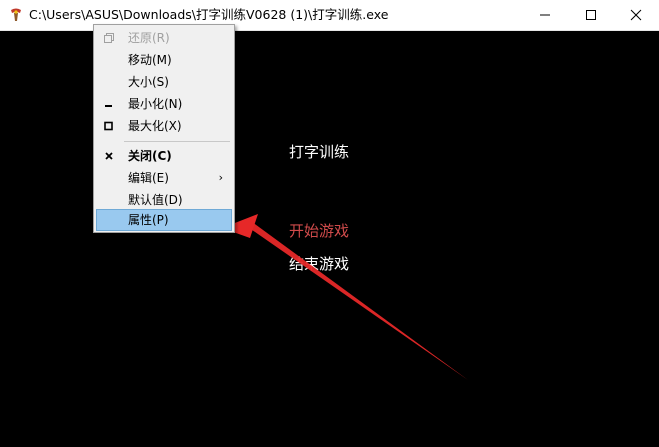 Image resolution: width=659 pixels, height=447 pixels. Describe the element at coordinates (177, 141) in the screenshot. I see `menu-separator` at that location.